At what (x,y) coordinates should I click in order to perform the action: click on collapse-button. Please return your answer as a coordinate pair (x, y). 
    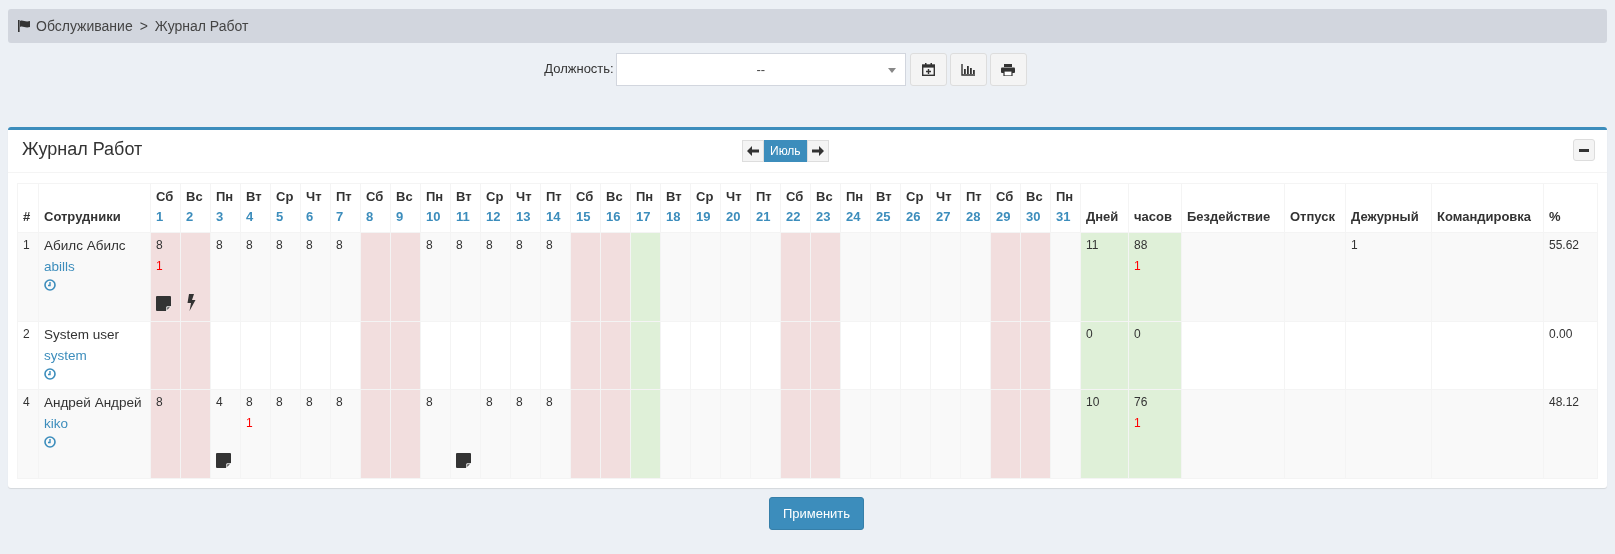
    Looking at the image, I should click on (1584, 150).